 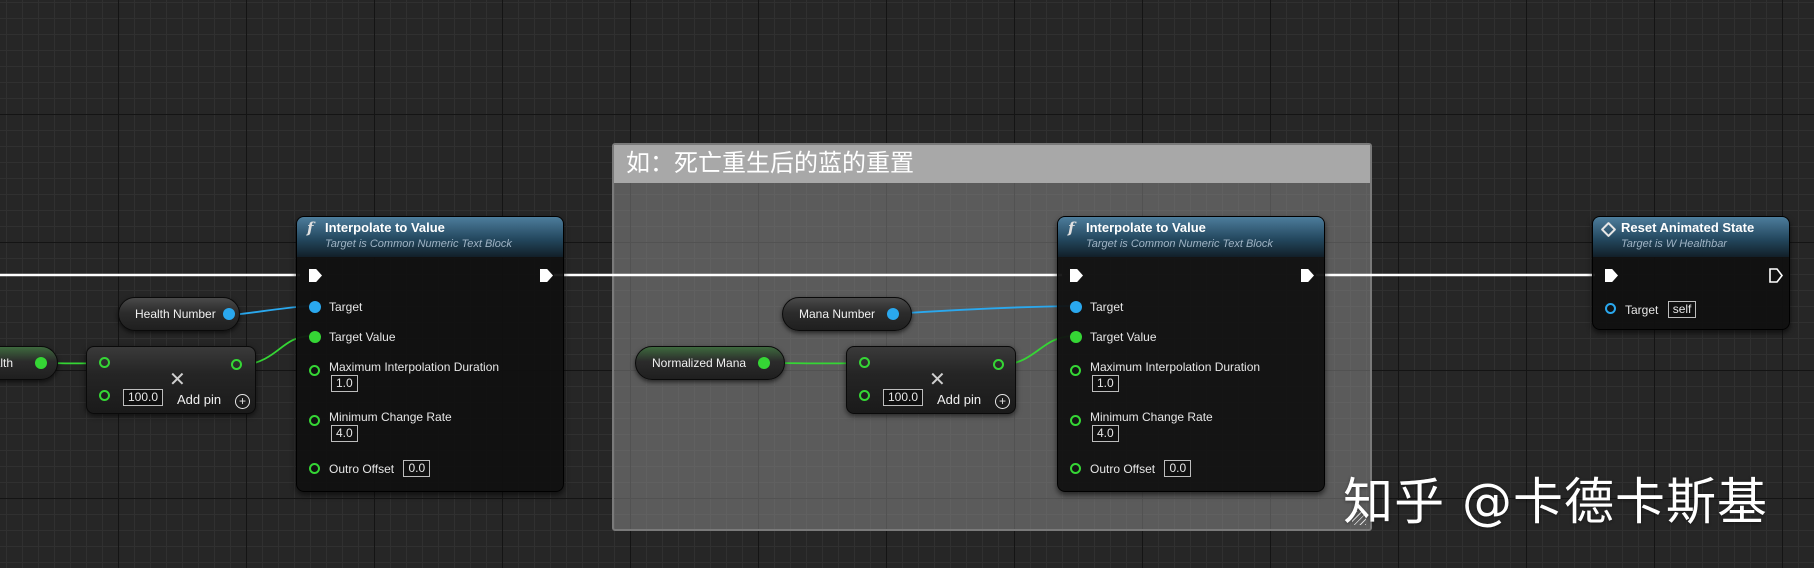 I want to click on comment-title: 如：死亡重生后的蓝的重置, so click(x=992, y=164).